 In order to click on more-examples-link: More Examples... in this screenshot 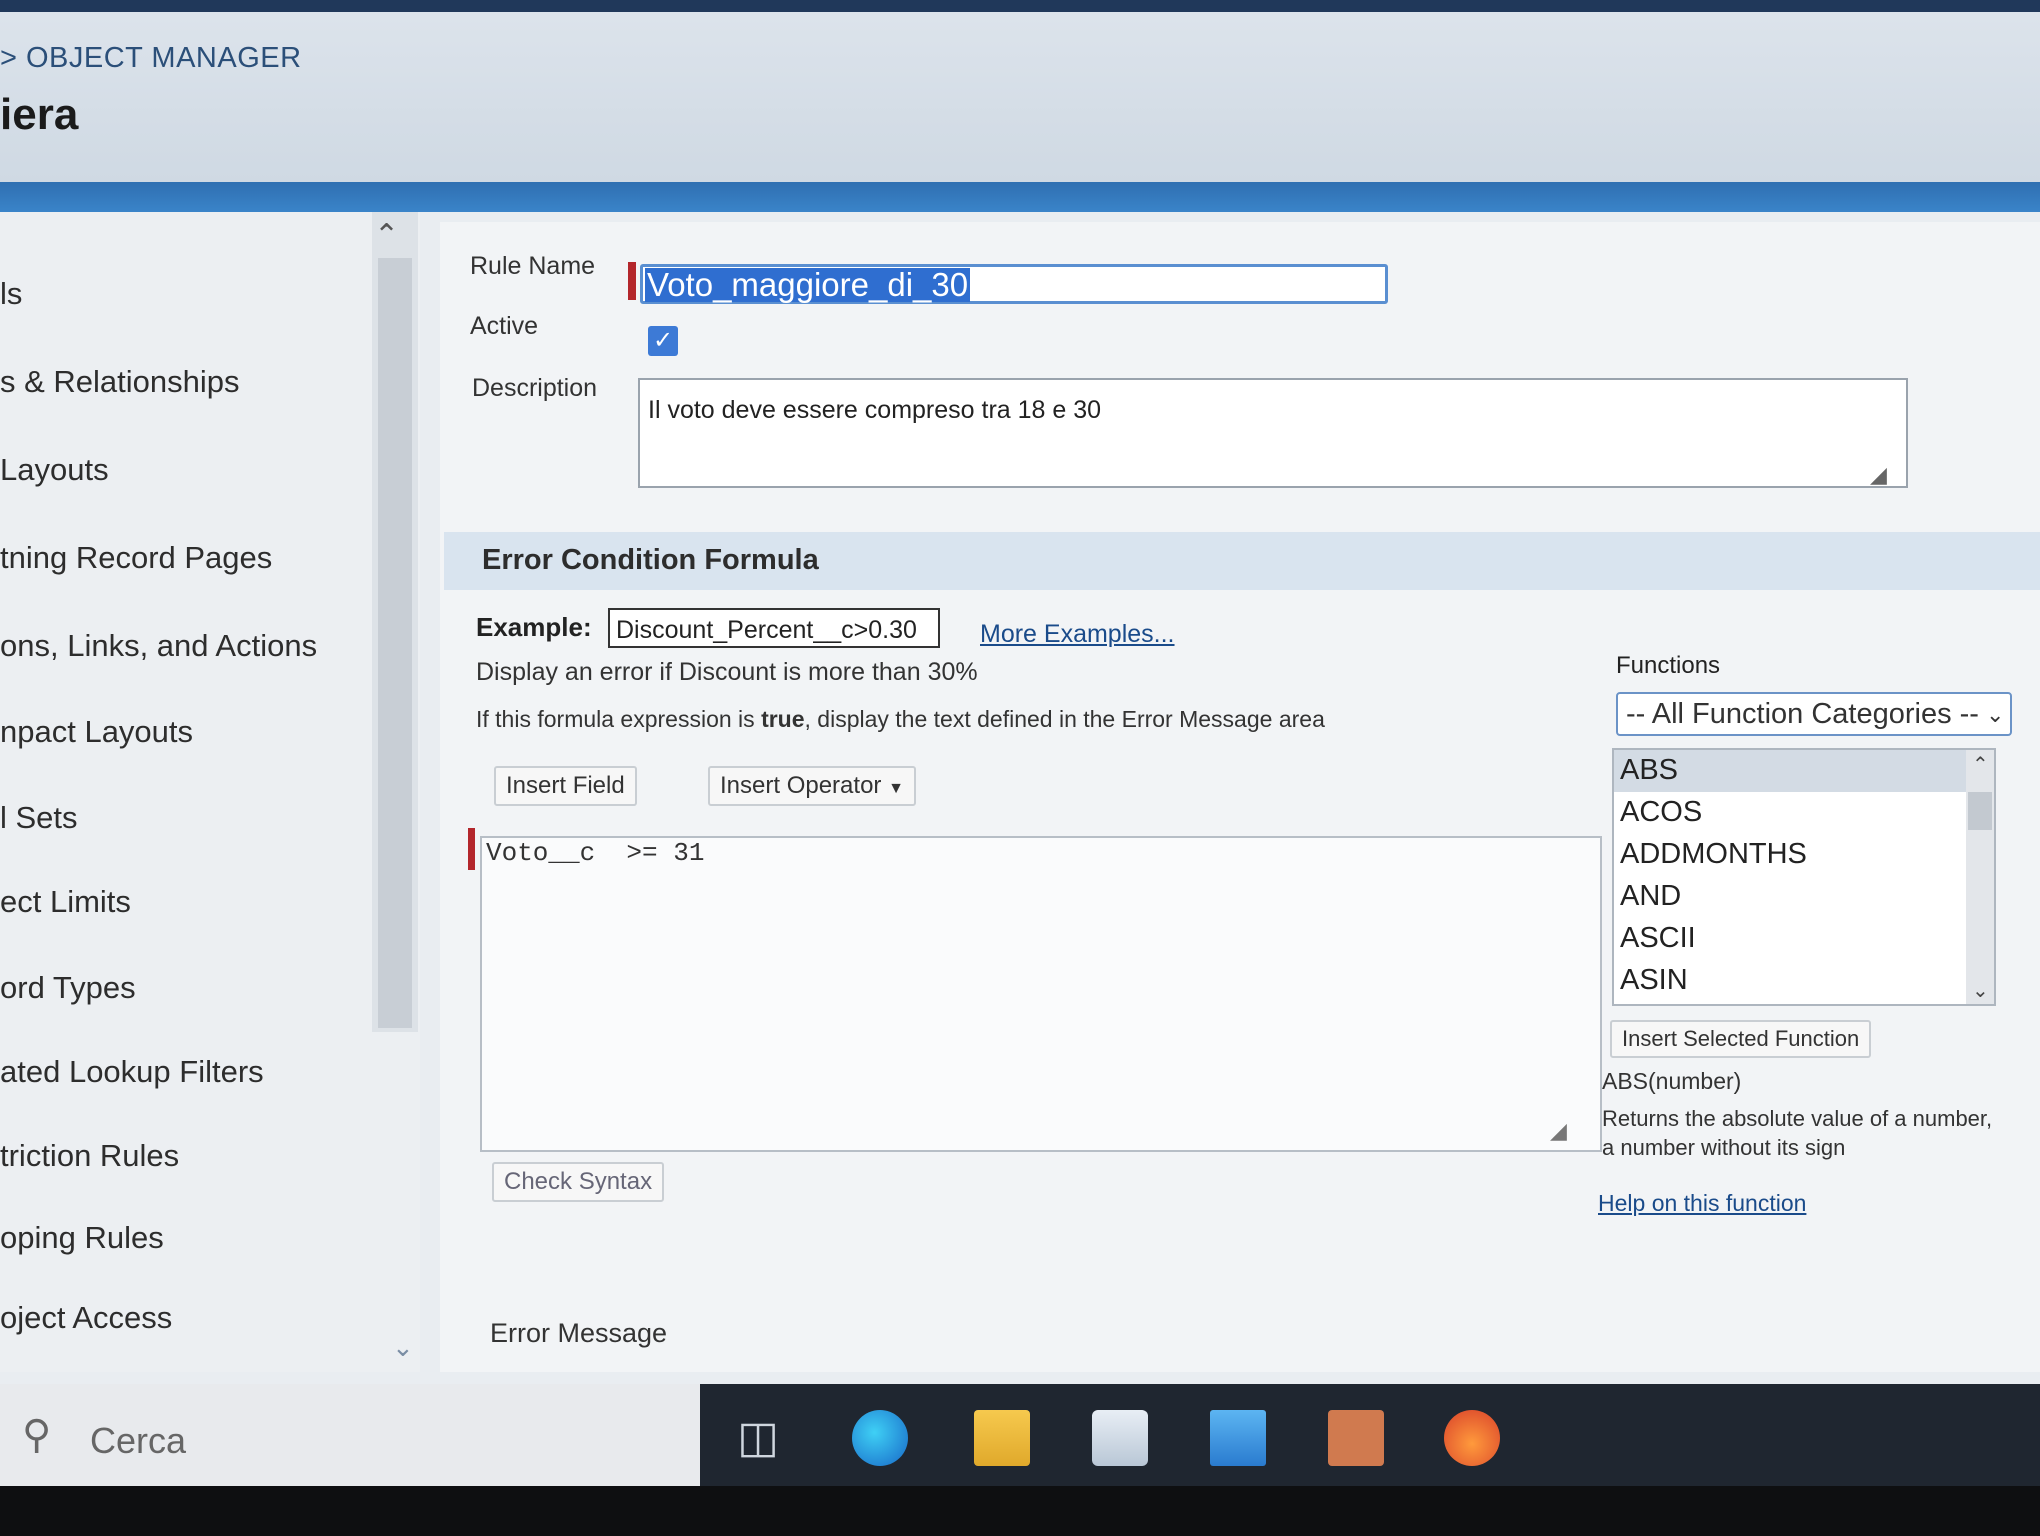, I will do `click(1077, 634)`.